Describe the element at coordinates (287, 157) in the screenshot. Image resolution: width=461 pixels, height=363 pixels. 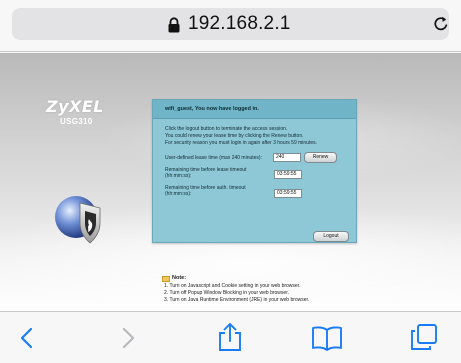
I see `lease-time-input: 240` at that location.